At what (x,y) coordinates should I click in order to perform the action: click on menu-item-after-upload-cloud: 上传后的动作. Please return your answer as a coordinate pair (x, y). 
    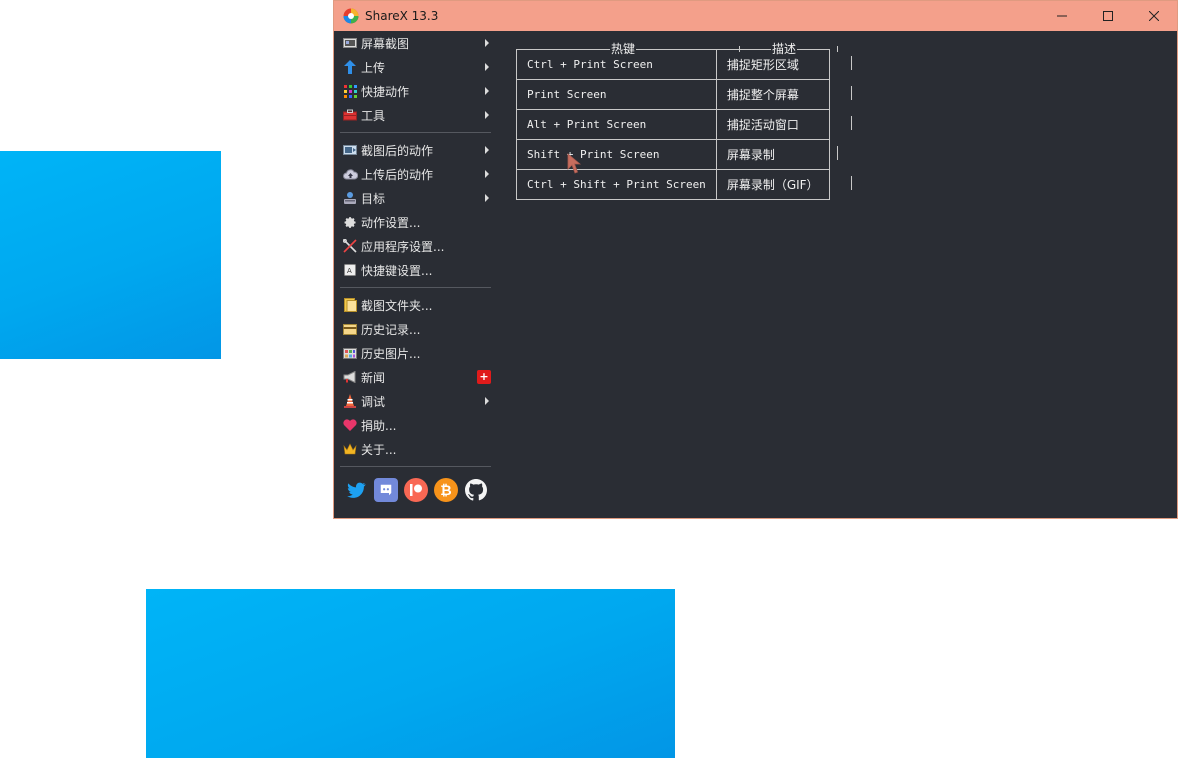
    Looking at the image, I should click on (414, 174).